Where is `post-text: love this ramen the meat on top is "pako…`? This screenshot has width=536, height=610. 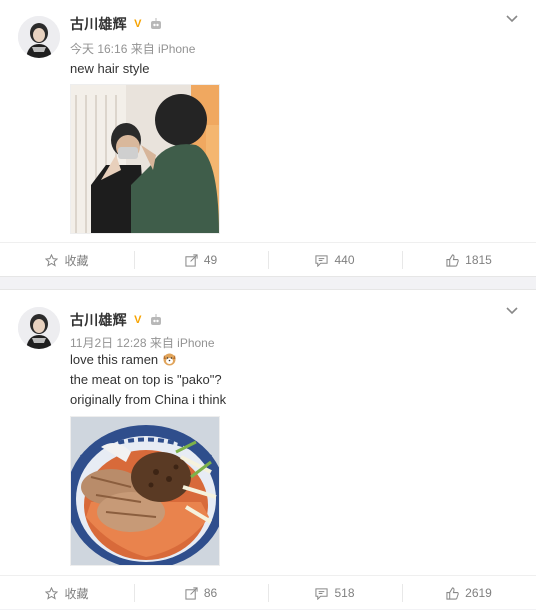 post-text: love this ramen the meat on top is "pako… is located at coordinates (148, 380).